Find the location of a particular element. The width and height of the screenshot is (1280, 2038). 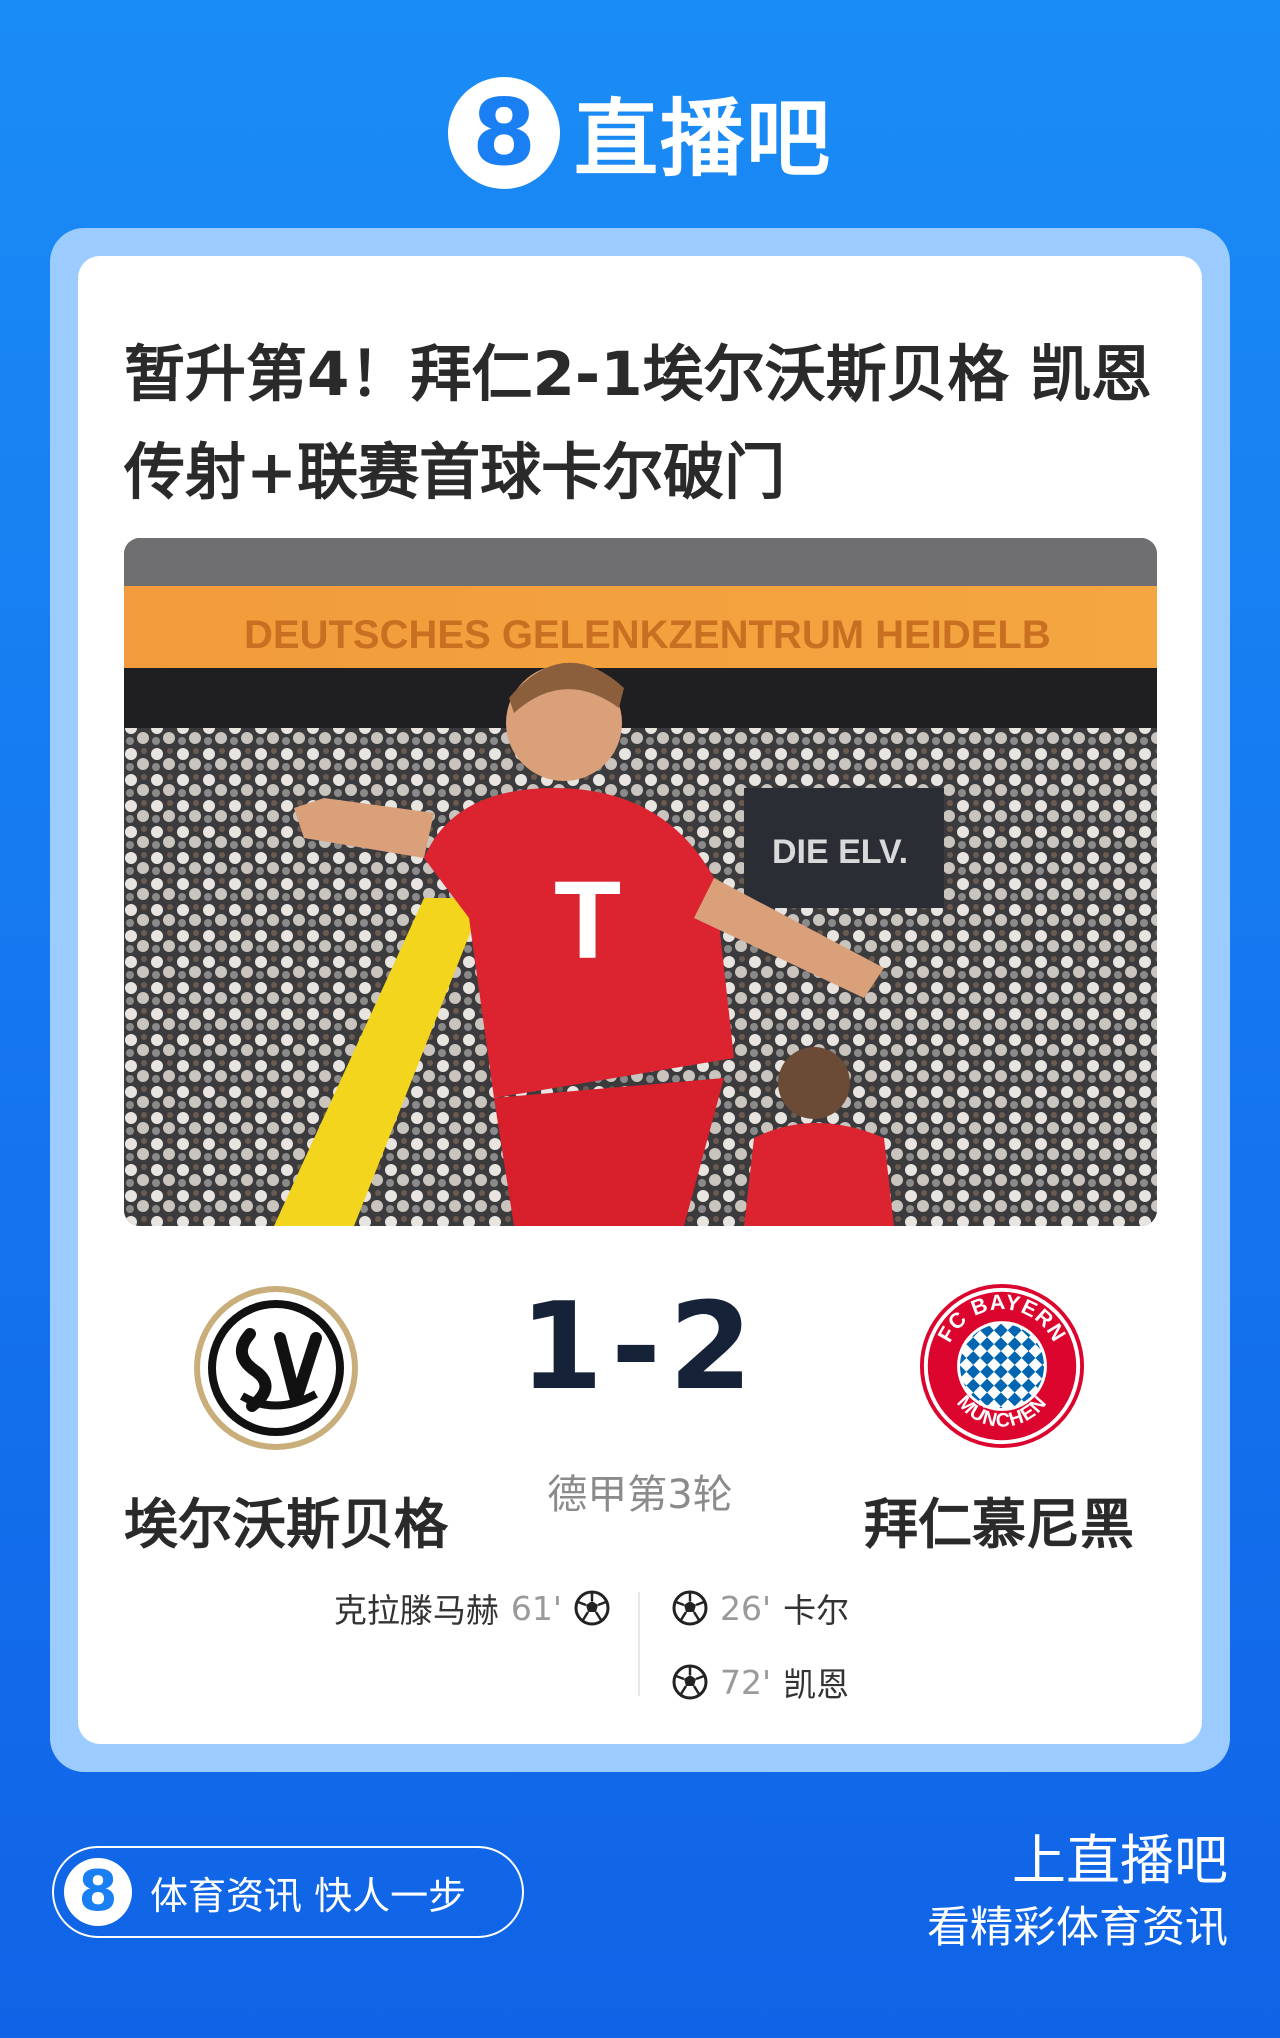

footer-slogan: 体育资讯 快人一步 is located at coordinates (308, 1895).